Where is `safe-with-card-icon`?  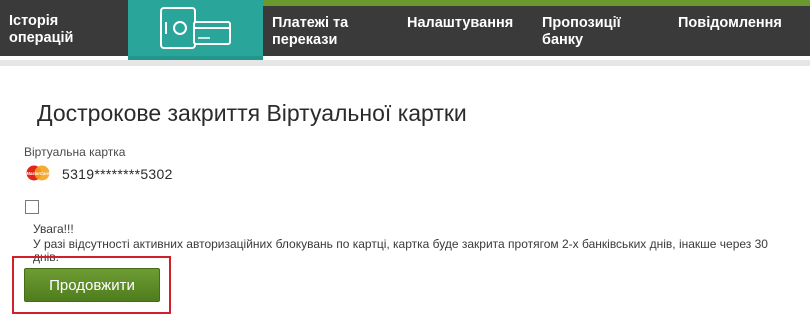 safe-with-card-icon is located at coordinates (195, 28).